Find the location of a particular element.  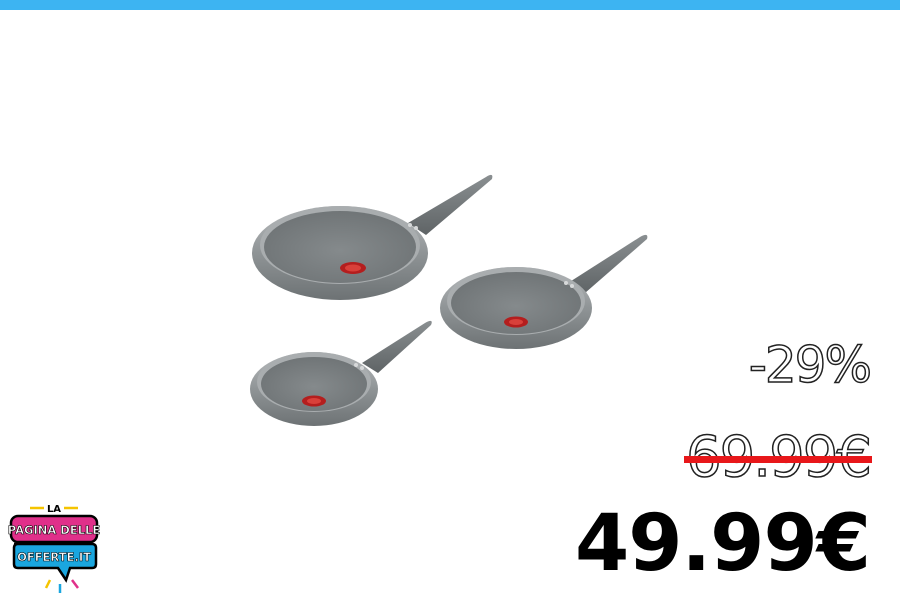

strikethrough-line is located at coordinates (778, 459).